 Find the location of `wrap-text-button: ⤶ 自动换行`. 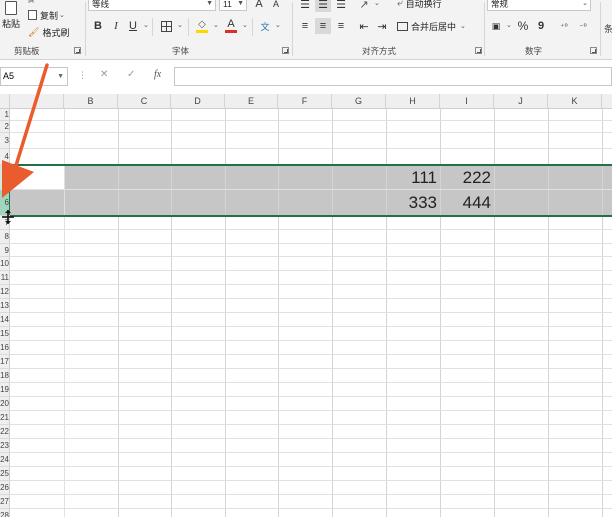

wrap-text-button: ⤶ 自动换行 is located at coordinates (419, 5).